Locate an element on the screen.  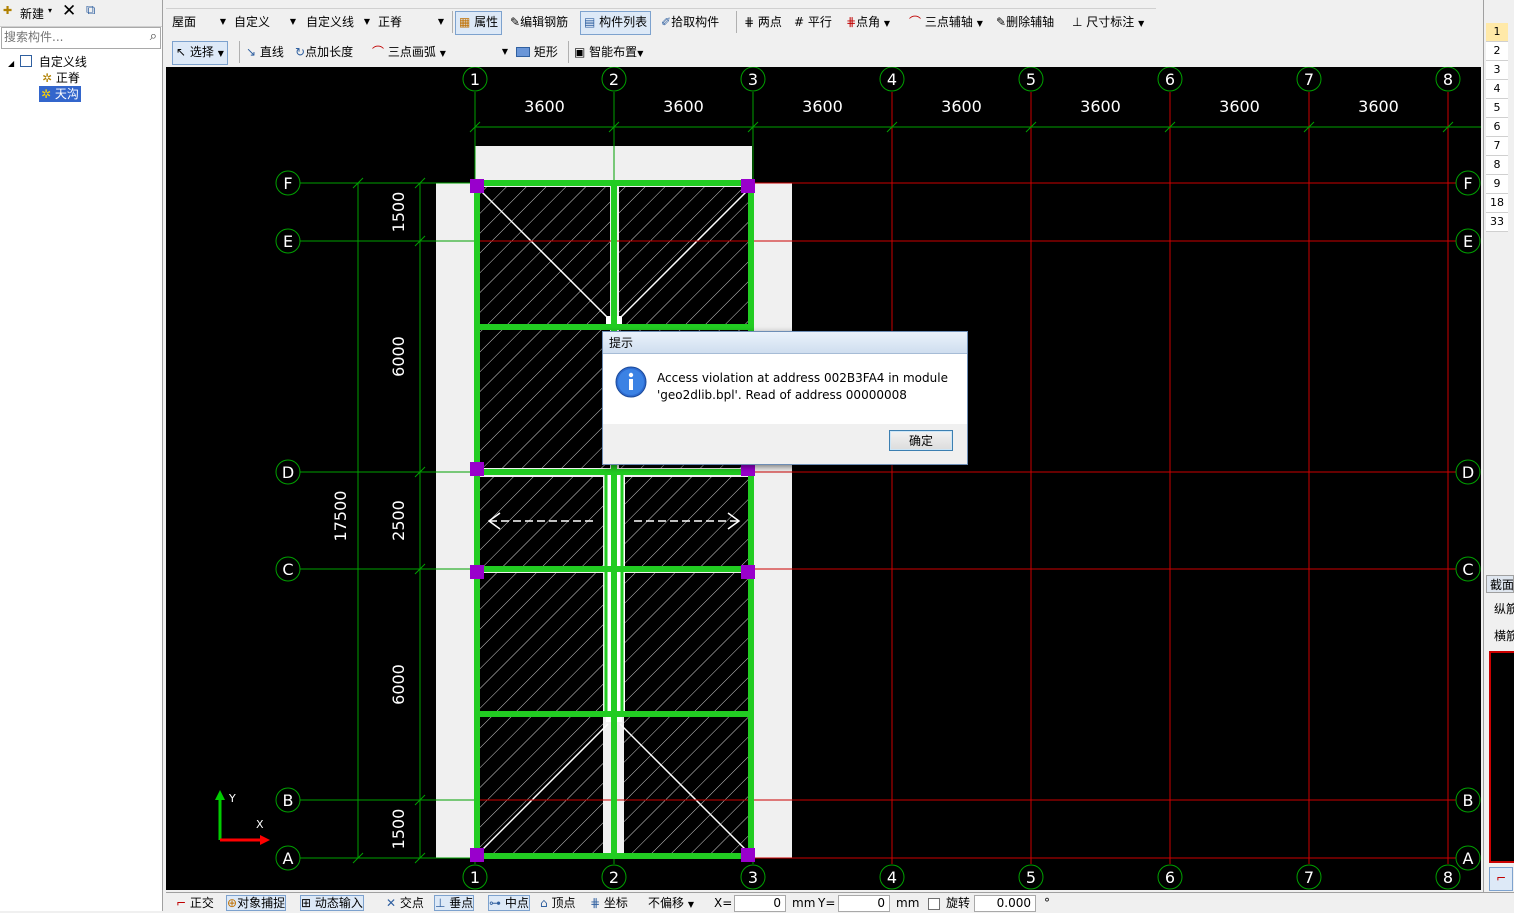
row-number: 3 is located at coordinates (1497, 70).